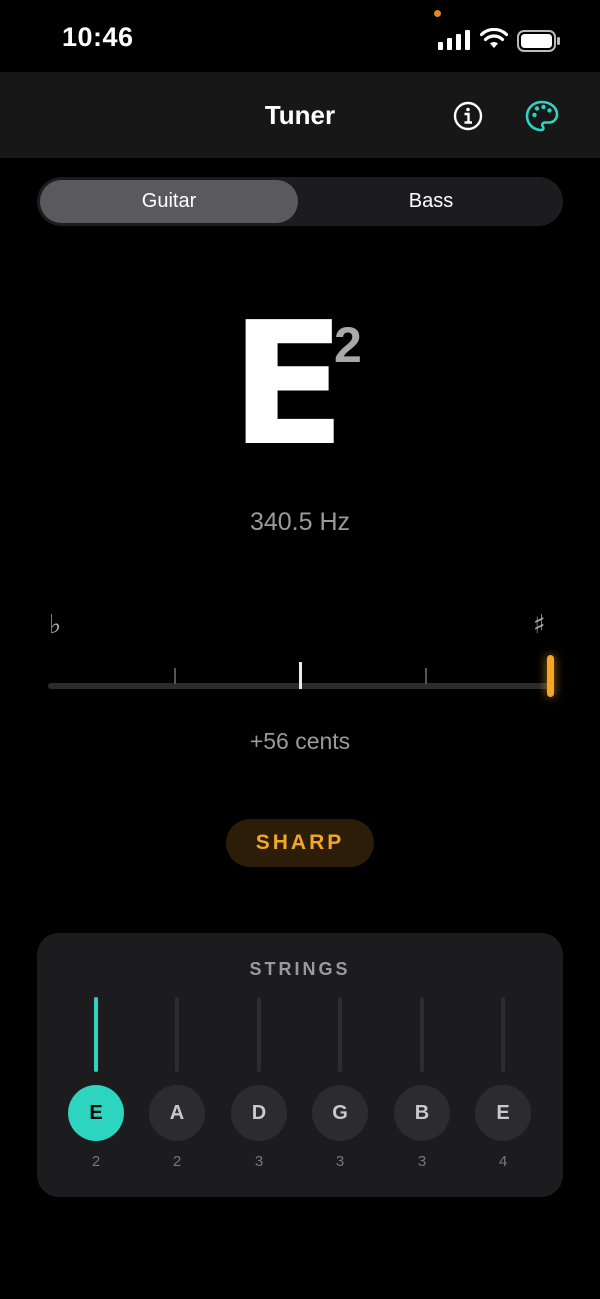 The height and width of the screenshot is (1299, 600). What do you see at coordinates (300, 843) in the screenshot?
I see `tuning-status-badge: SHARP` at bounding box center [300, 843].